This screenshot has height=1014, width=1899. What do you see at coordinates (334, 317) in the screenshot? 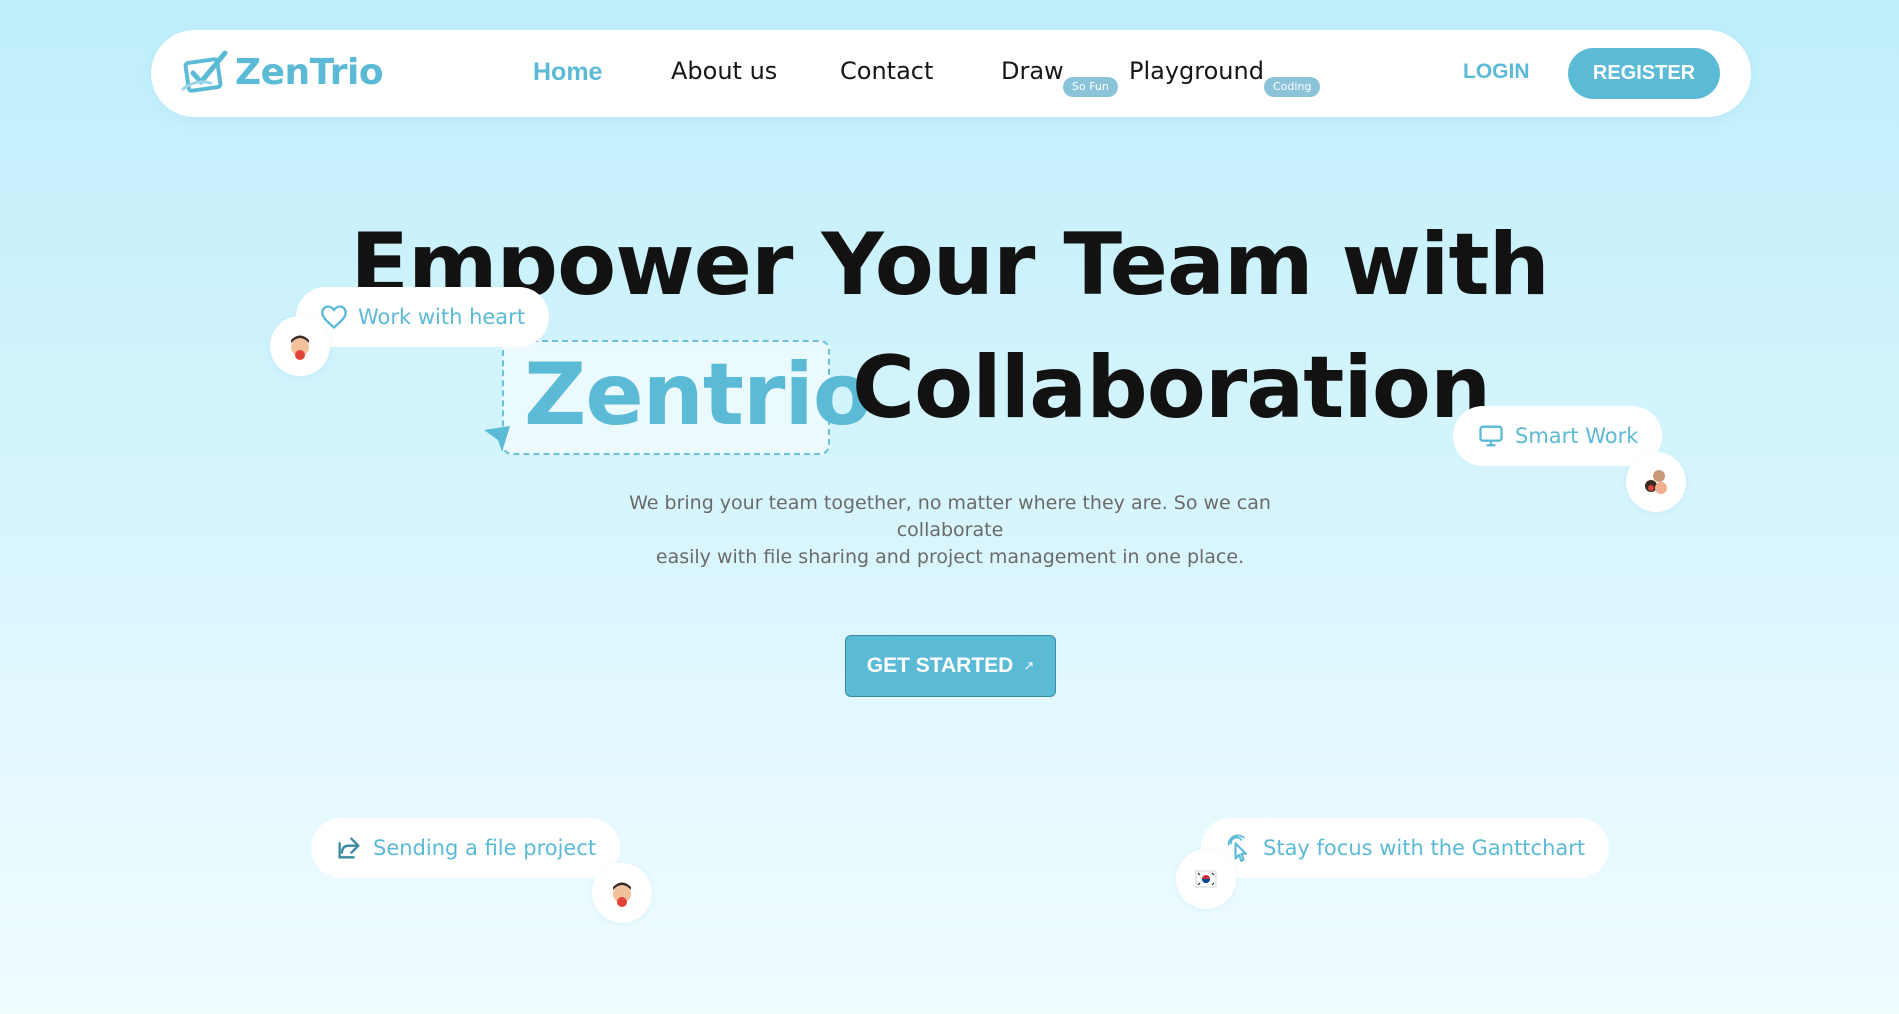
I see `heart-icon` at bounding box center [334, 317].